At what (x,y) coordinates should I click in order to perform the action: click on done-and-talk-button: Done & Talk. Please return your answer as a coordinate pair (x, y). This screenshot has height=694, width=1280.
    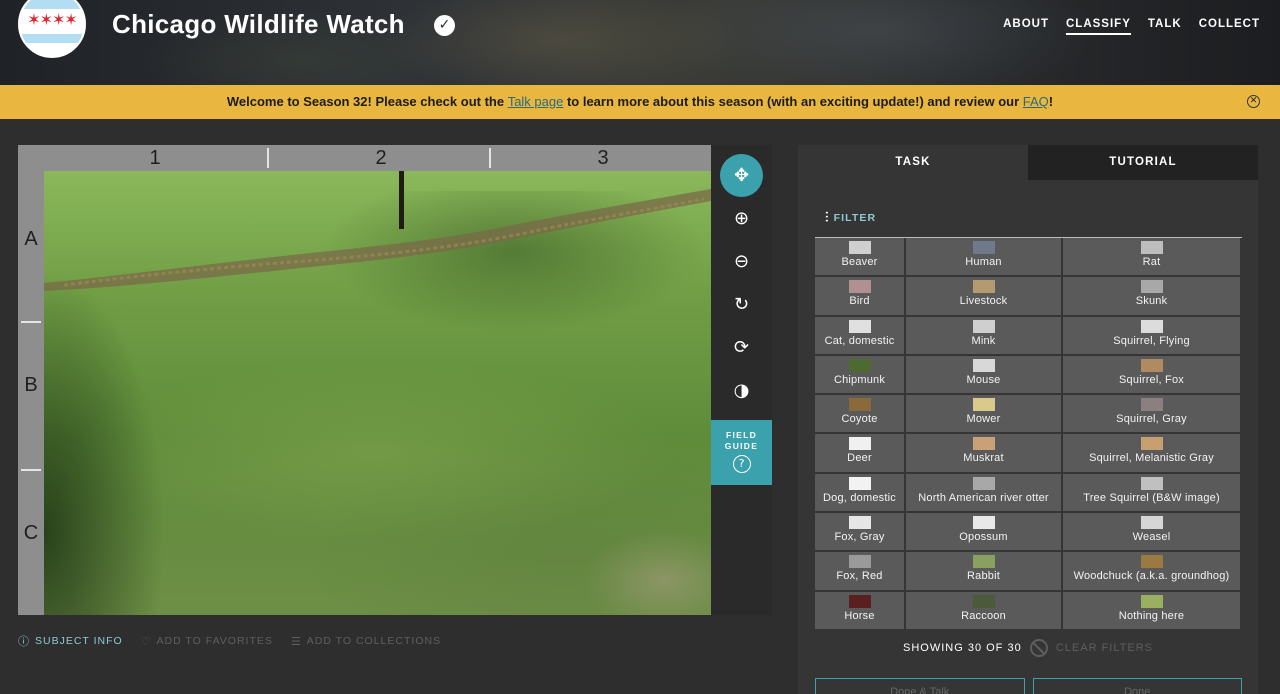
    Looking at the image, I should click on (920, 686).